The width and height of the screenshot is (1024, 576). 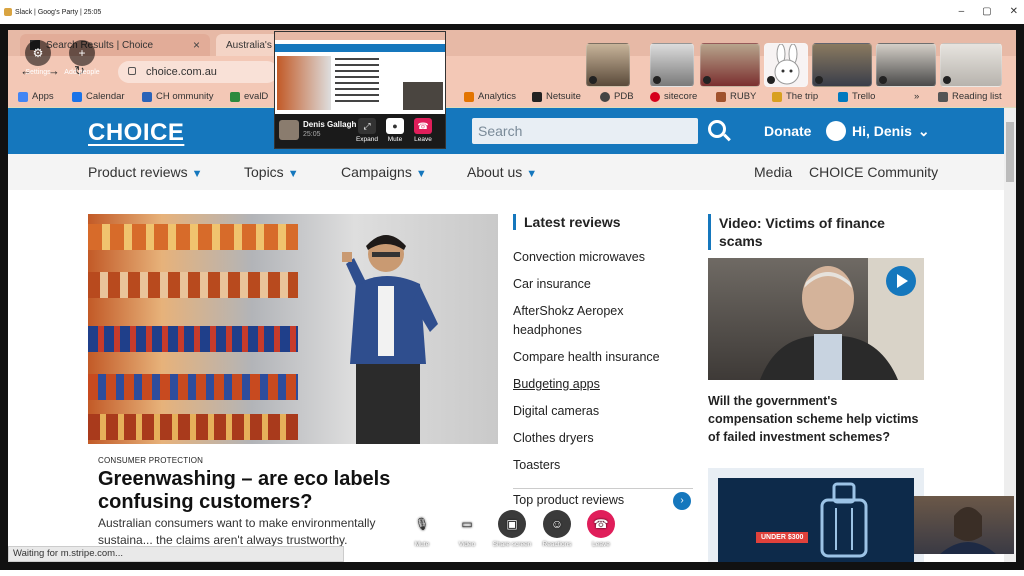 What do you see at coordinates (962, 11) in the screenshot?
I see `minimize-button: –` at bounding box center [962, 11].